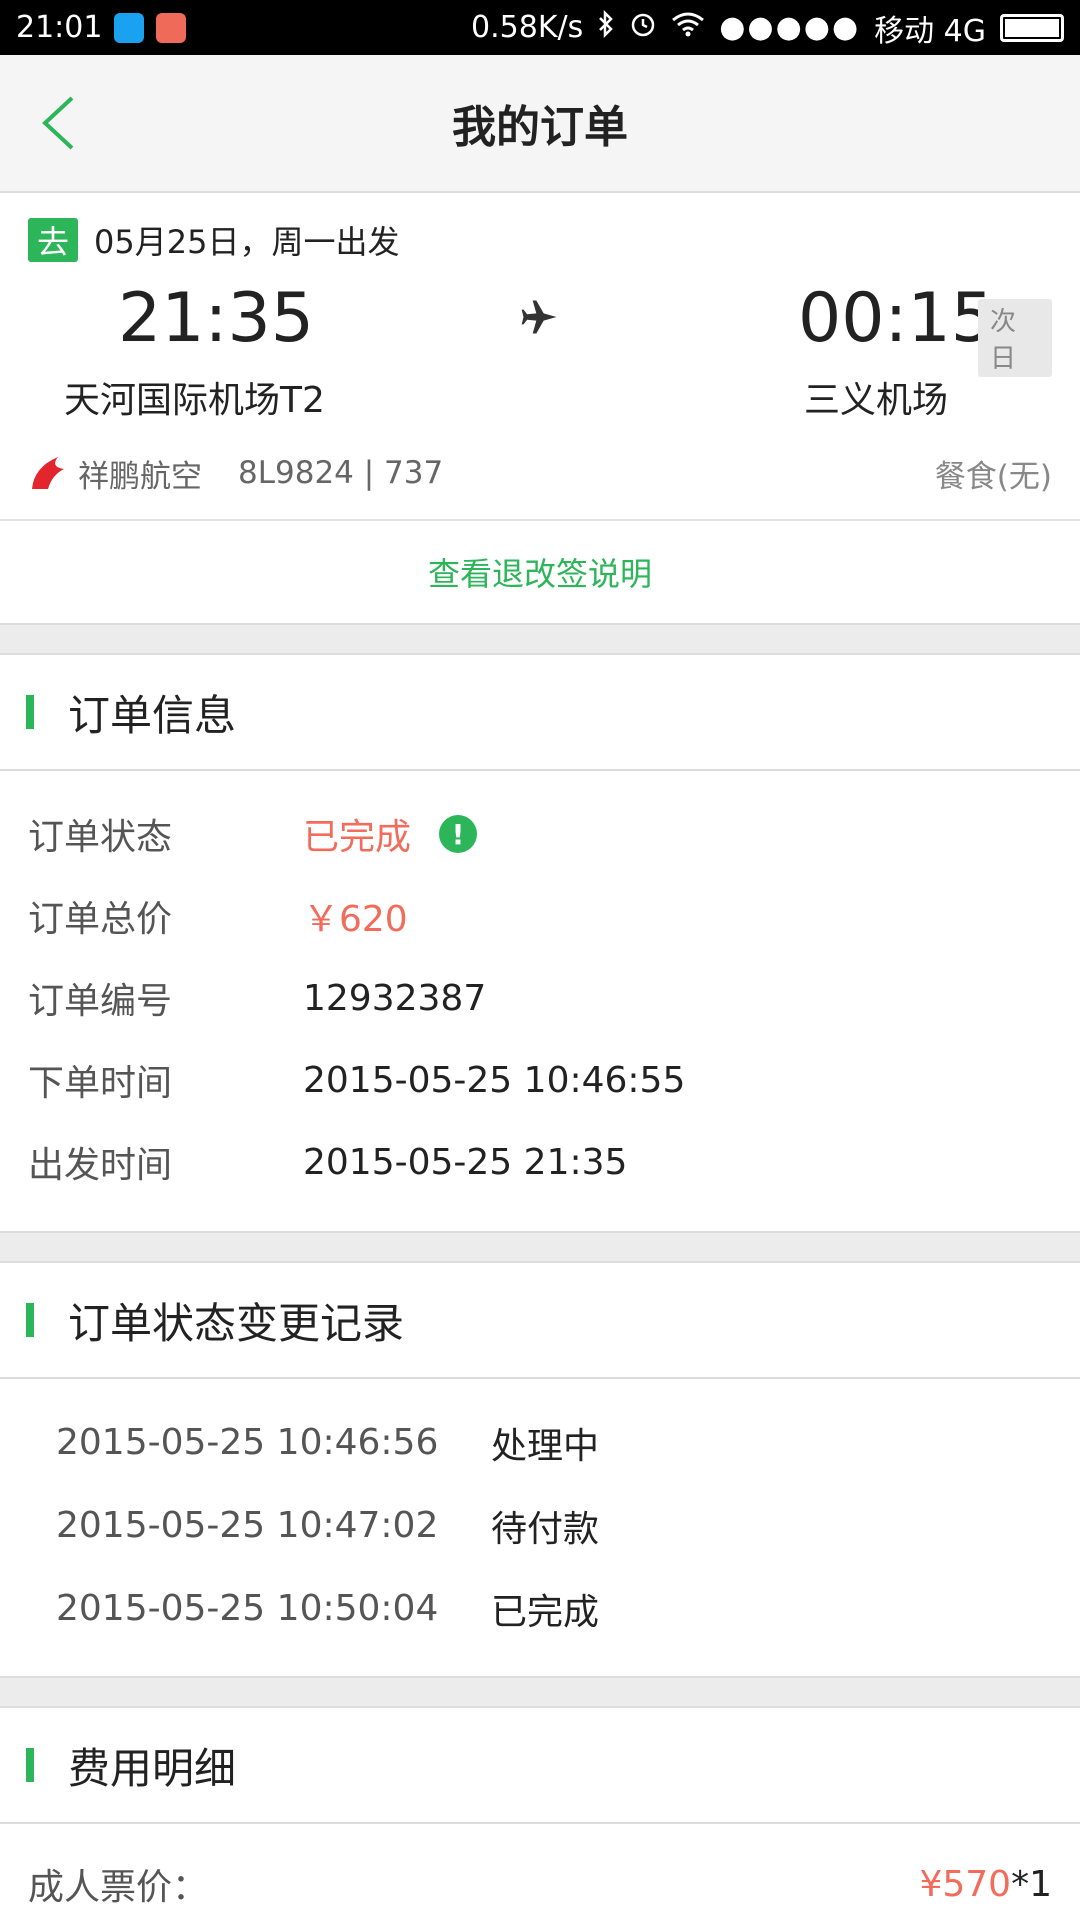  Describe the element at coordinates (540, 834) in the screenshot. I see `order-status-row: 订单状态 已完成 !` at that location.